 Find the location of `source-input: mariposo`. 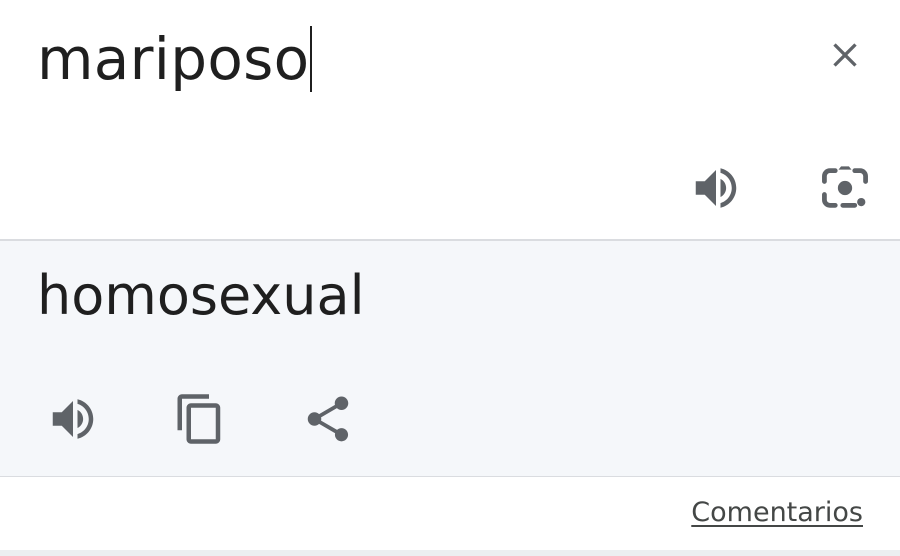

source-input: mariposo is located at coordinates (175, 59).